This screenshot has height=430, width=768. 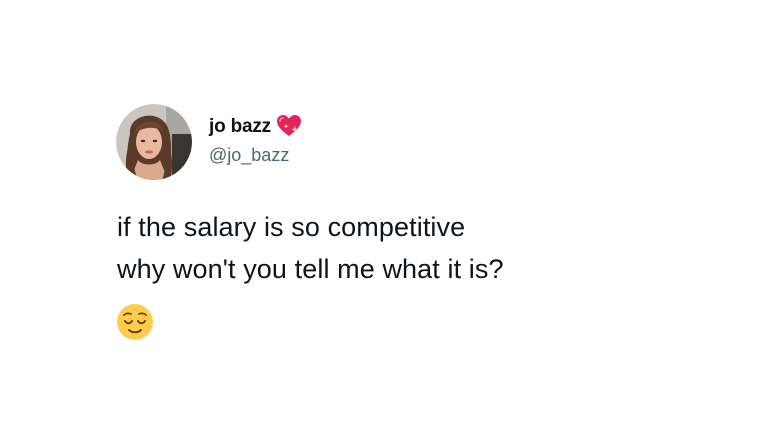 I want to click on avatar, so click(x=154, y=142).